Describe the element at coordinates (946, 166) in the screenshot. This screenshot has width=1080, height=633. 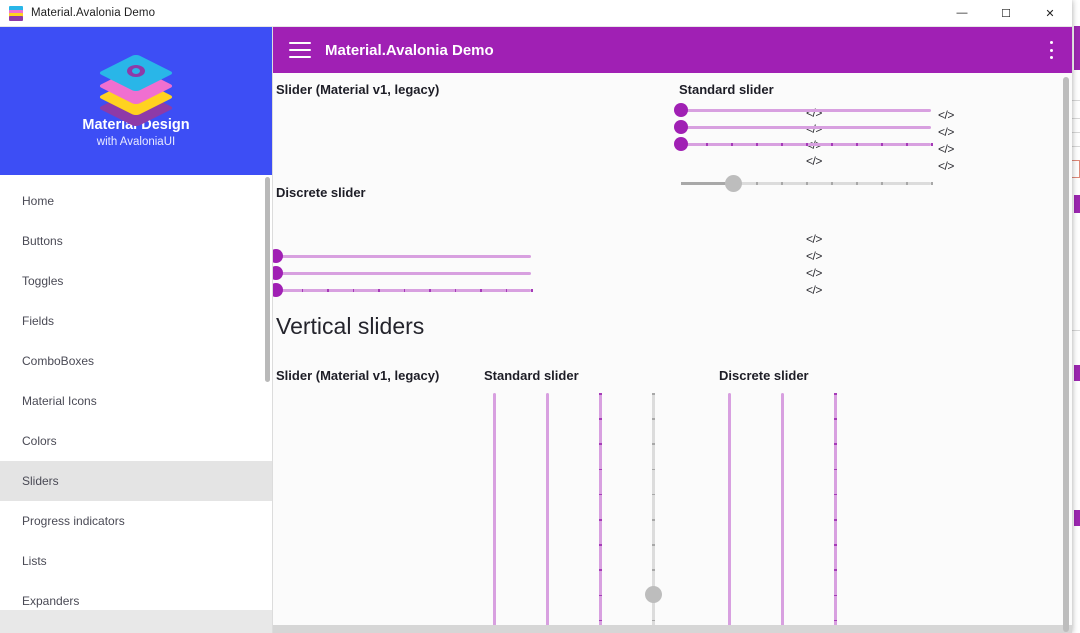
I see `code-icon-h-standard-slider-4: </>` at that location.